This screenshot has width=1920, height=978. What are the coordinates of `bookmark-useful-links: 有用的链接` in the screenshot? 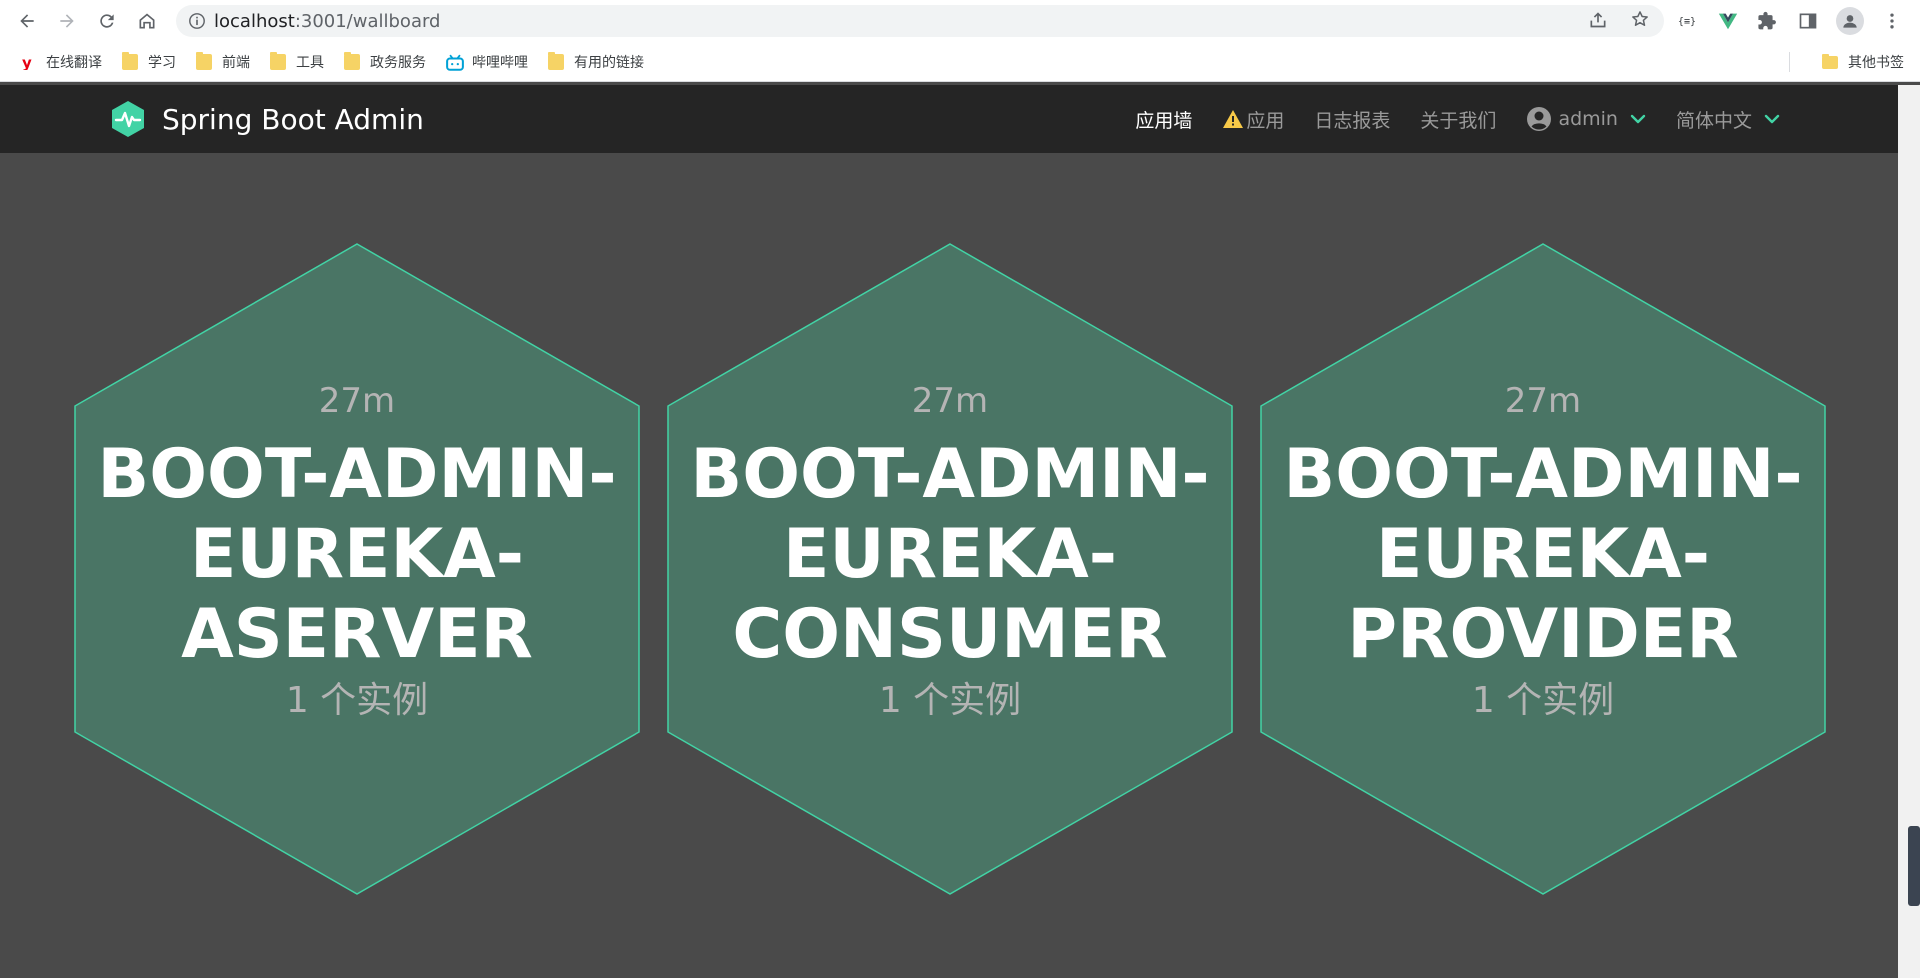 It's located at (596, 62).